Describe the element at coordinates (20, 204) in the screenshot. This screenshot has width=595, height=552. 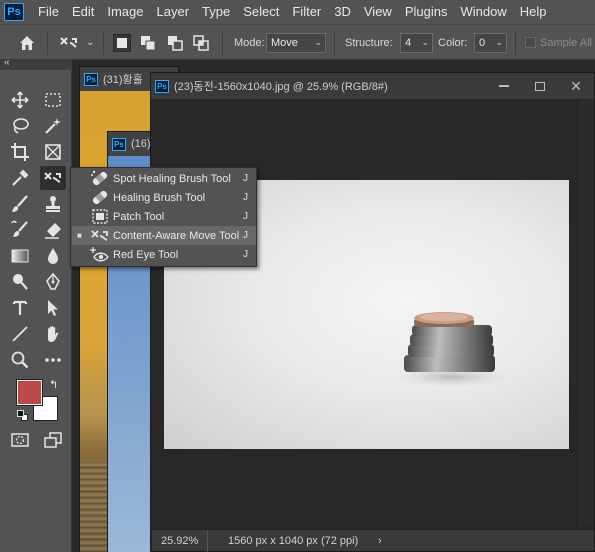
I see `brush-tool` at that location.